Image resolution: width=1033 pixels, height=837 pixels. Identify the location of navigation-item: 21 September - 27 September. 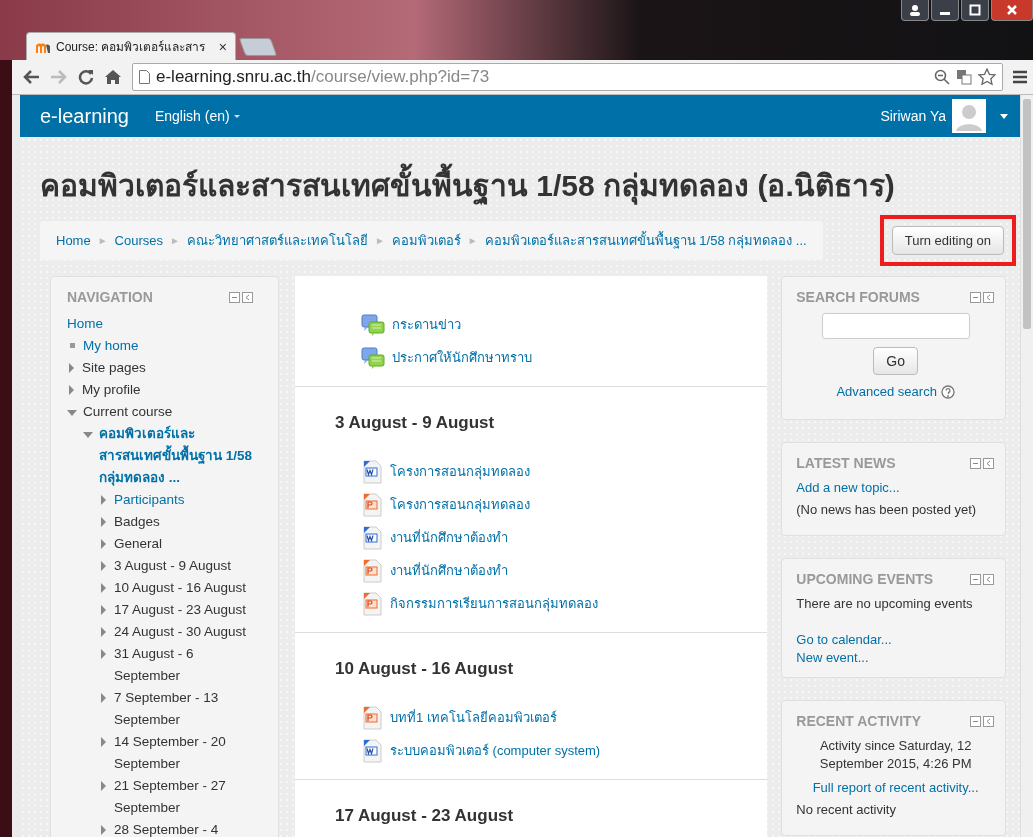
(184, 797).